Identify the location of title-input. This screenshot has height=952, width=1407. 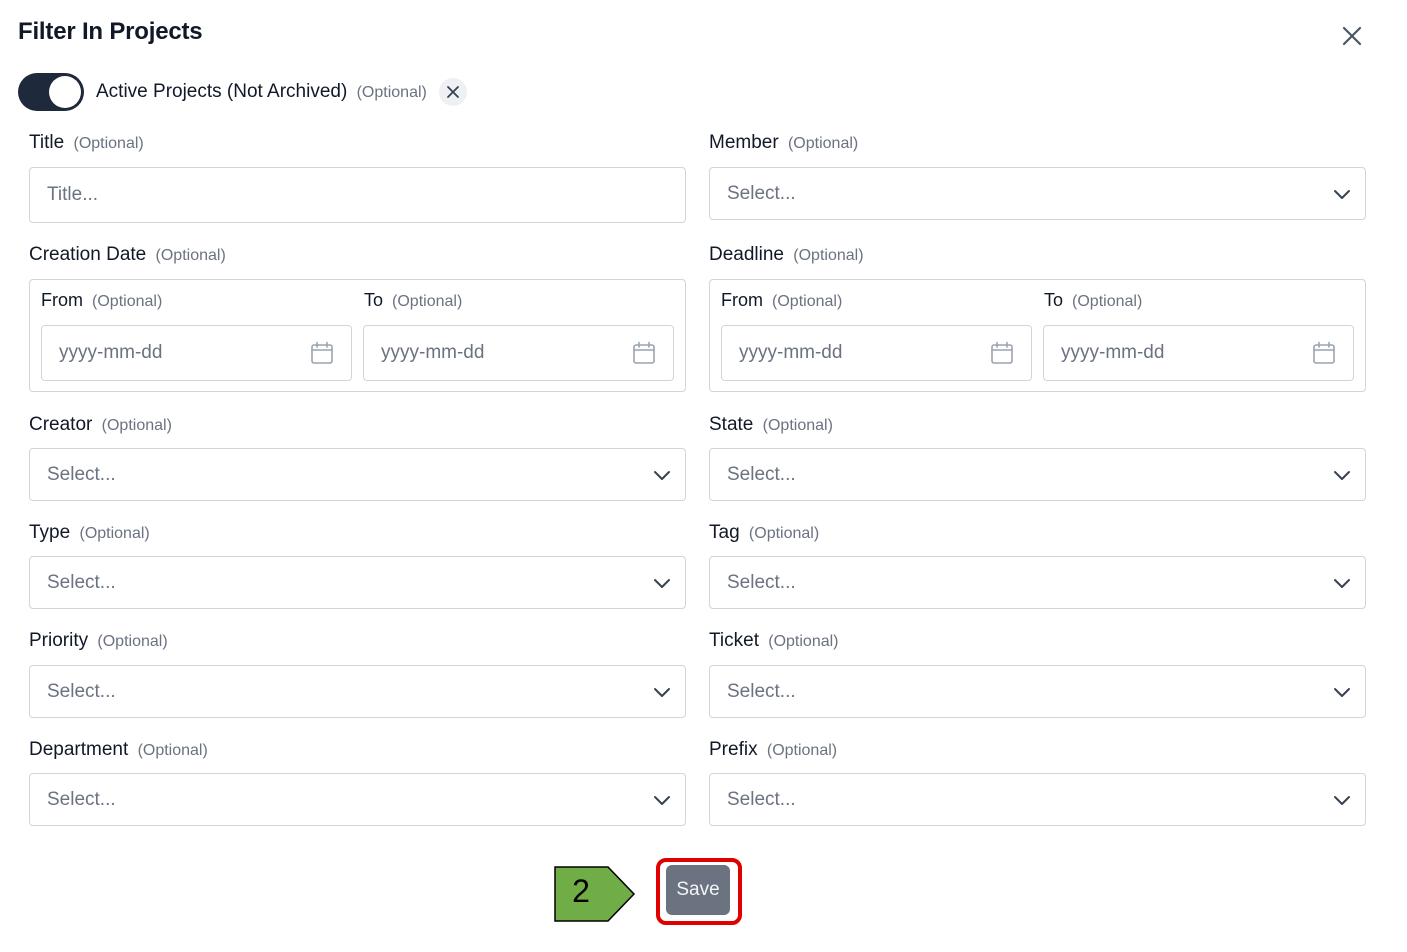
(357, 195).